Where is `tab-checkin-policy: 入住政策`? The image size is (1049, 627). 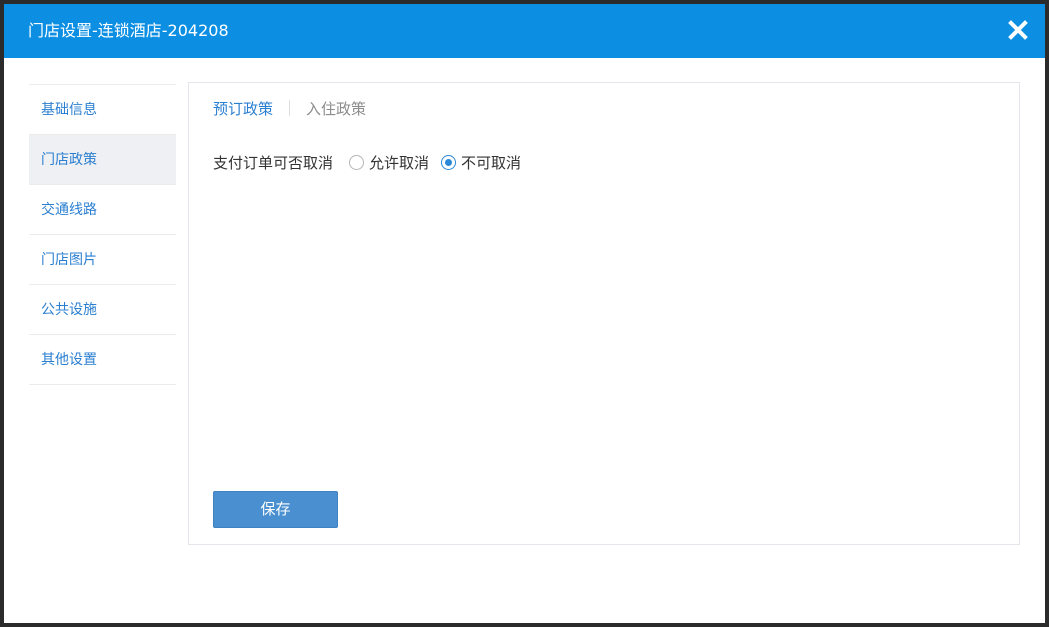 tab-checkin-policy: 入住政策 is located at coordinates (336, 108).